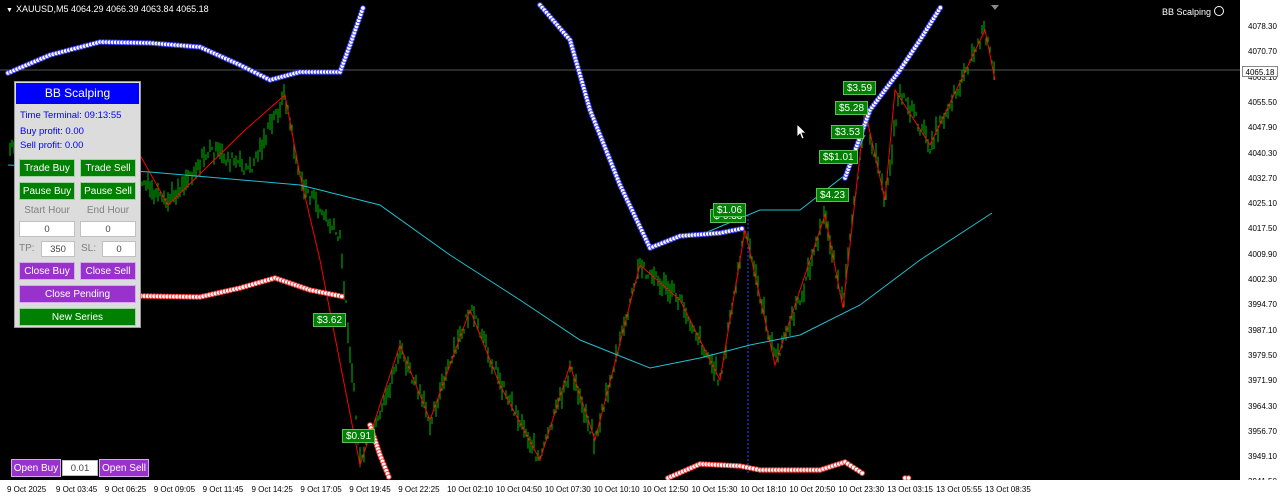  What do you see at coordinates (1262, 355) in the screenshot?
I see `price-tick-label: 3979.50` at bounding box center [1262, 355].